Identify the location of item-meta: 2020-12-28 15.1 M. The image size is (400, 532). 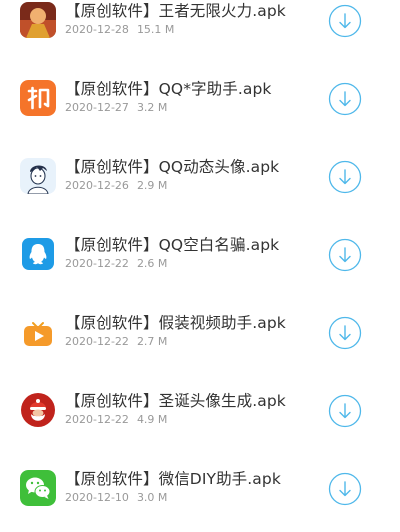
(119, 29).